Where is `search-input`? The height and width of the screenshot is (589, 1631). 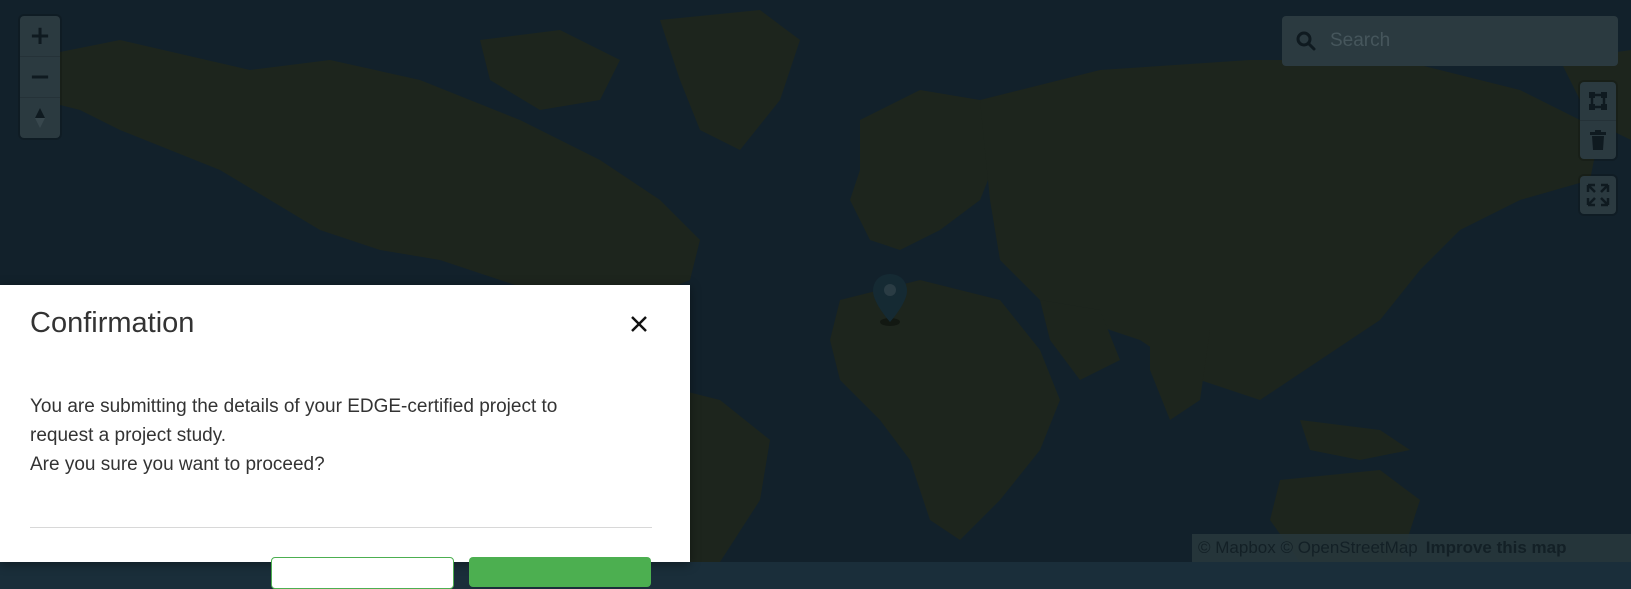
search-input is located at coordinates (1460, 41).